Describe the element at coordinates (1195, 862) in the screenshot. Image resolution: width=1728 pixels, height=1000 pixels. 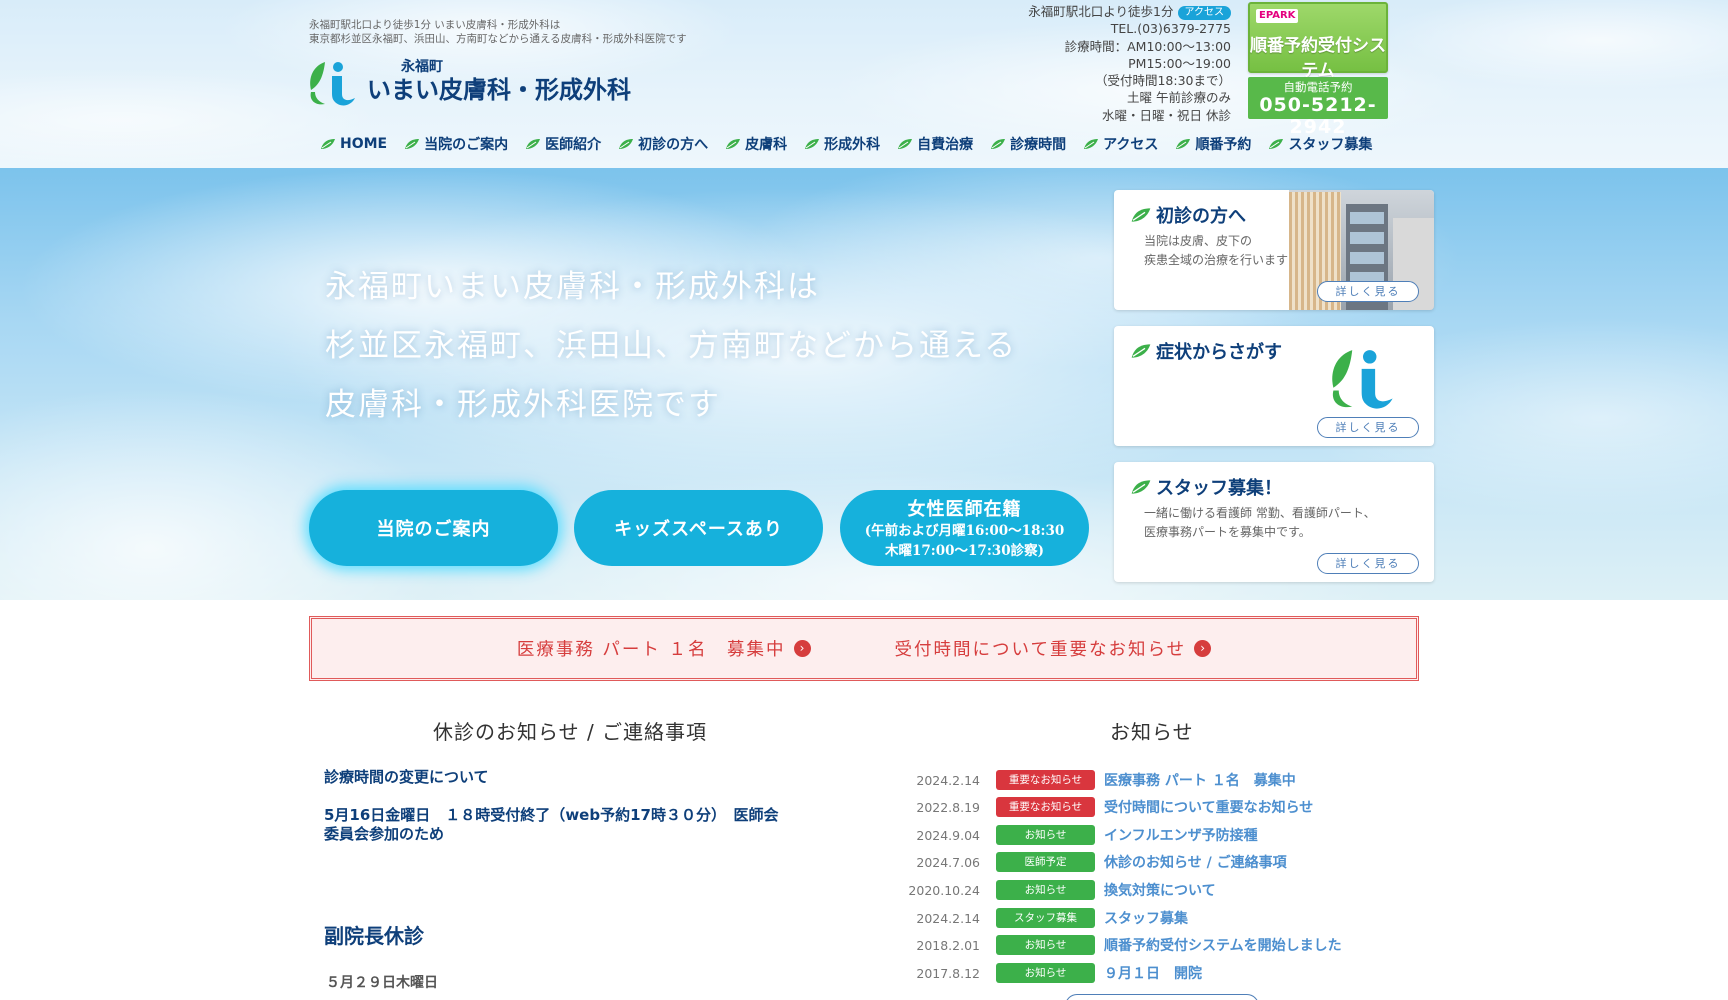
I see `news-title: 休診のお知らせ / ご連絡事項` at that location.